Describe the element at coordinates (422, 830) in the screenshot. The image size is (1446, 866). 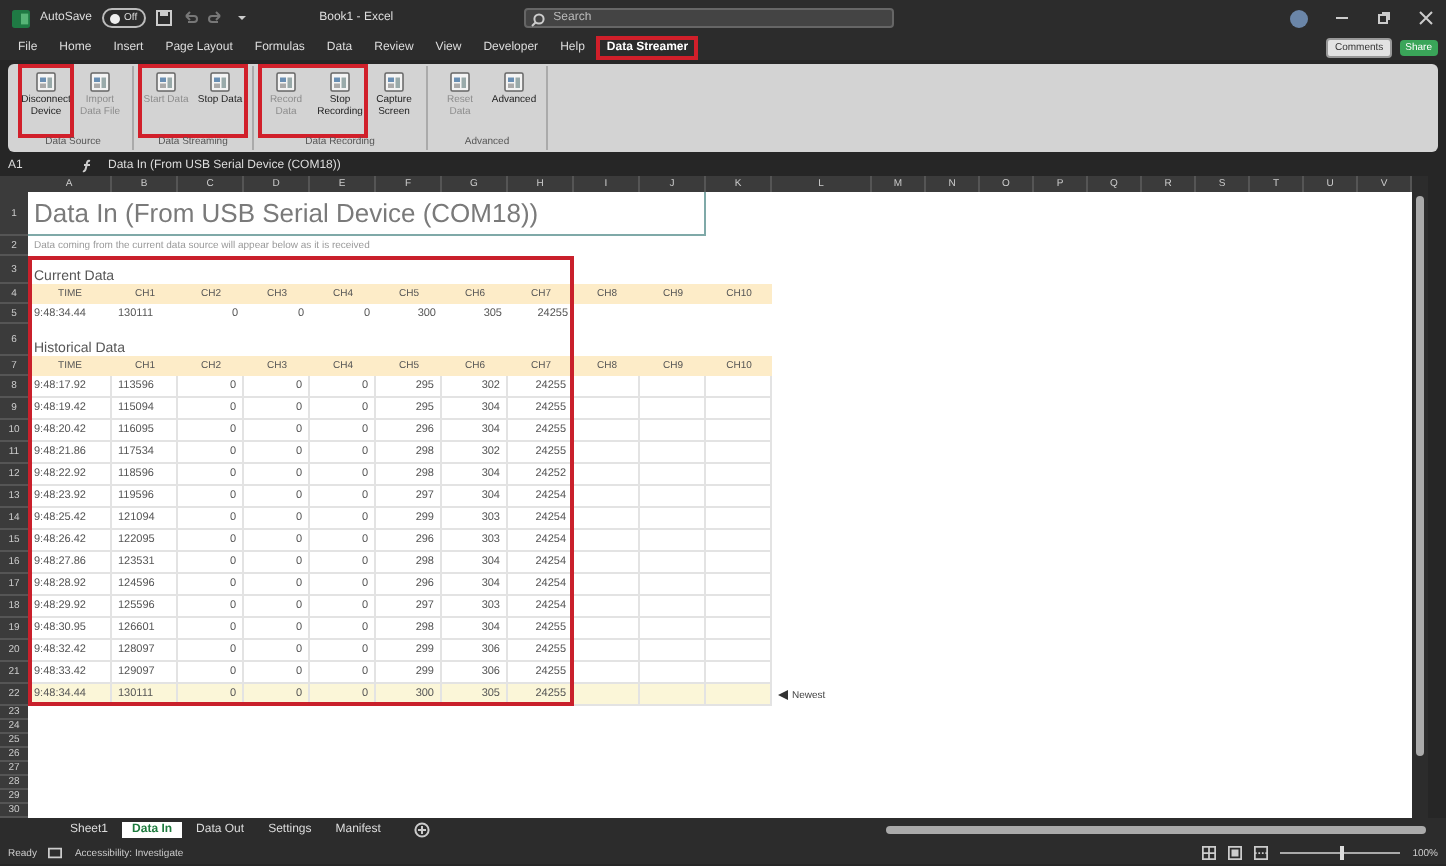
I see `add-sheet-icon` at that location.